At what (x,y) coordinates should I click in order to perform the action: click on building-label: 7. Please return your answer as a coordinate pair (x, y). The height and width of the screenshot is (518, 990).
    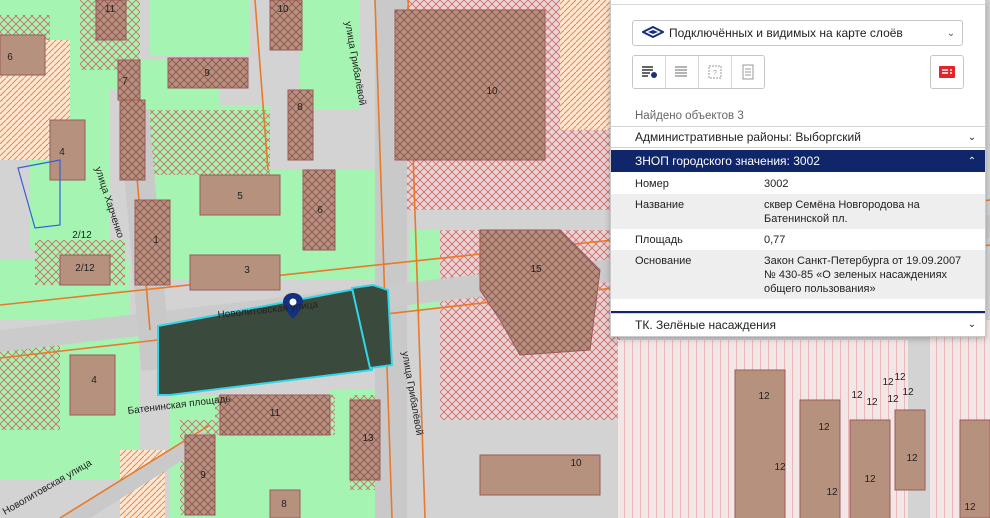
    Looking at the image, I should click on (125, 81).